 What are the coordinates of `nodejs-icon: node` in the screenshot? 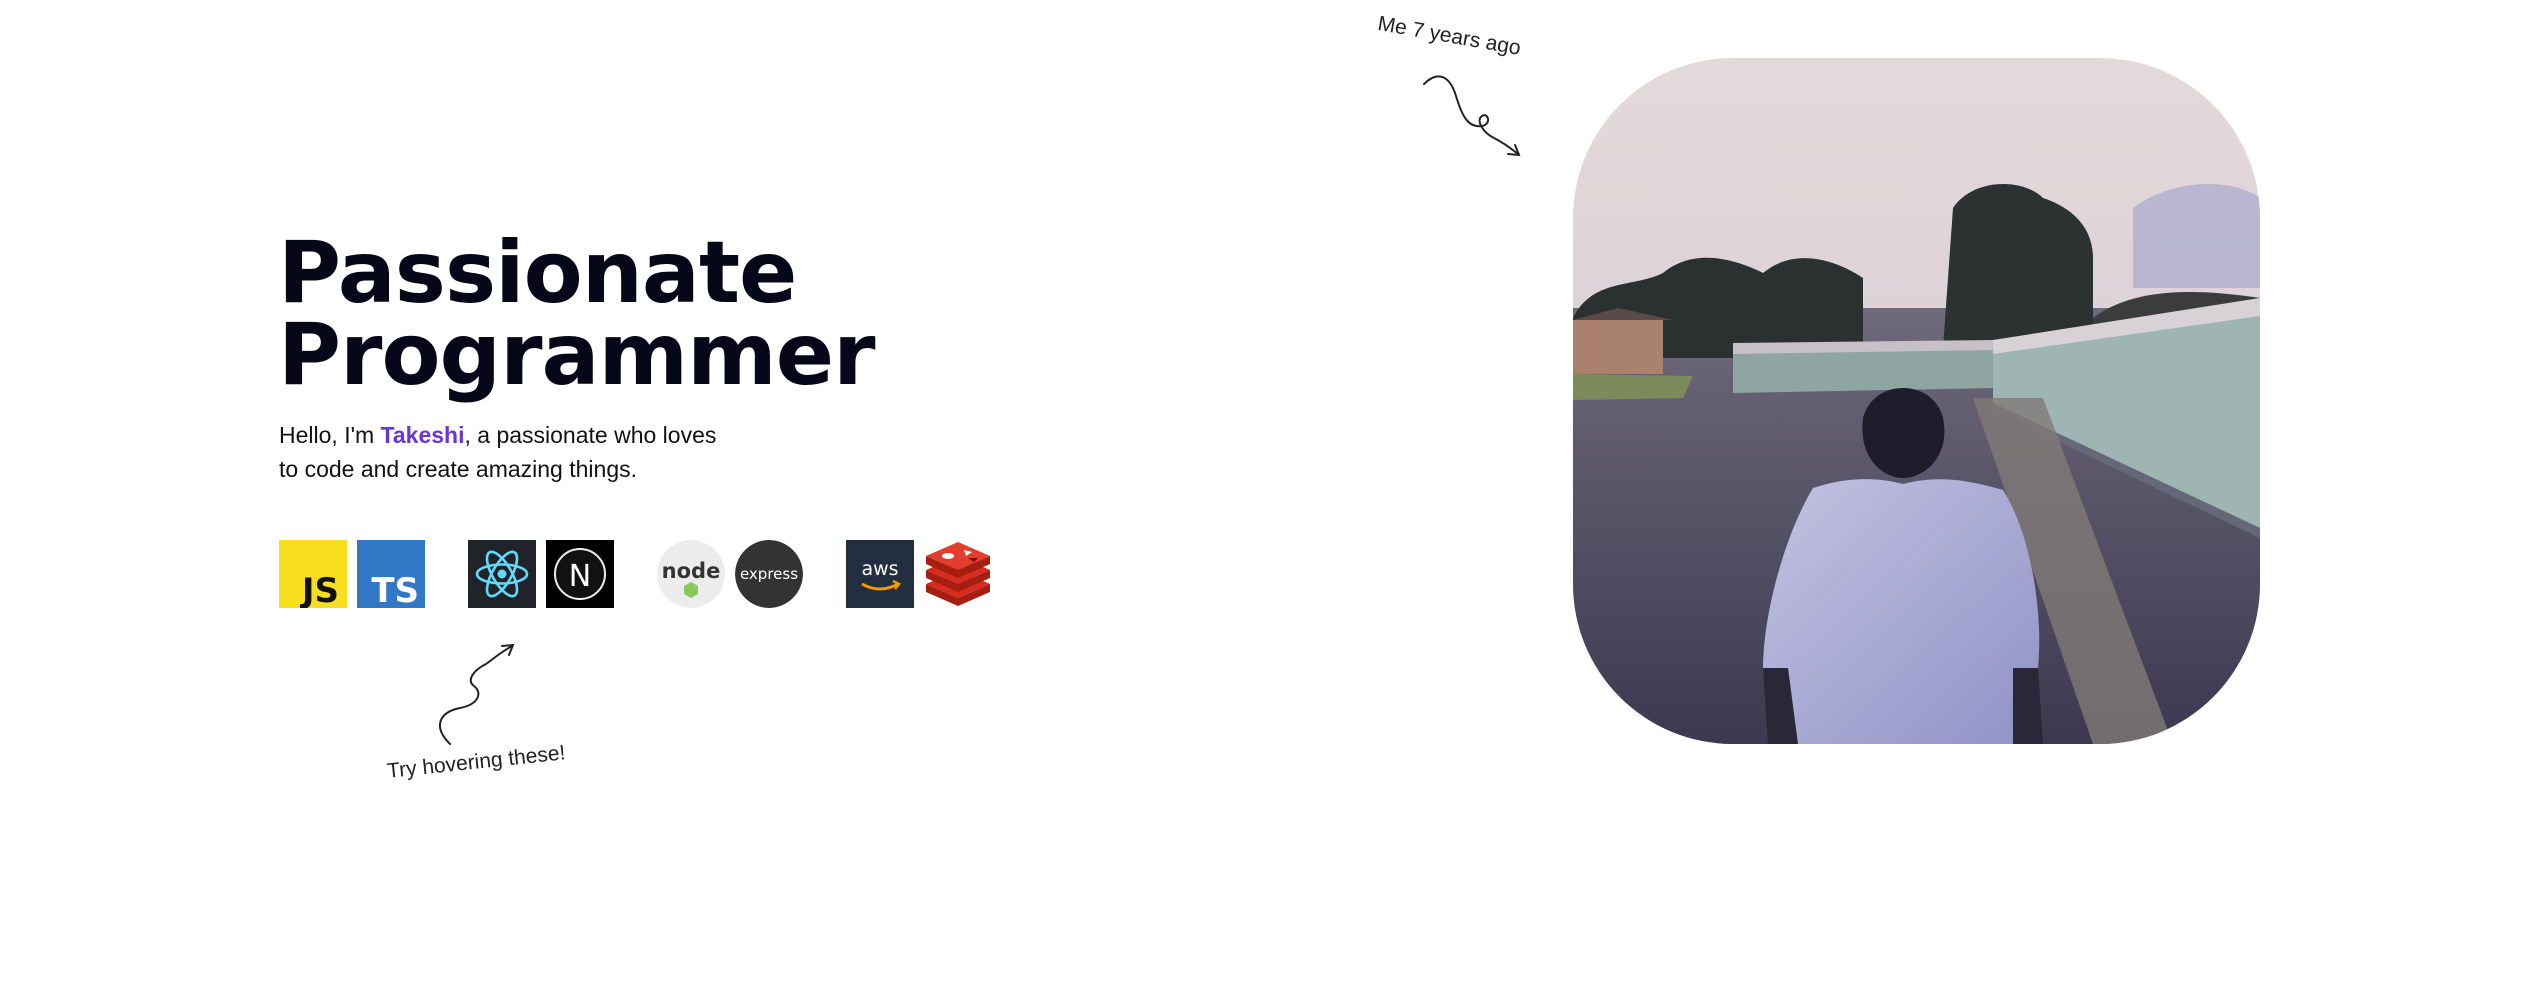 It's located at (691, 574).